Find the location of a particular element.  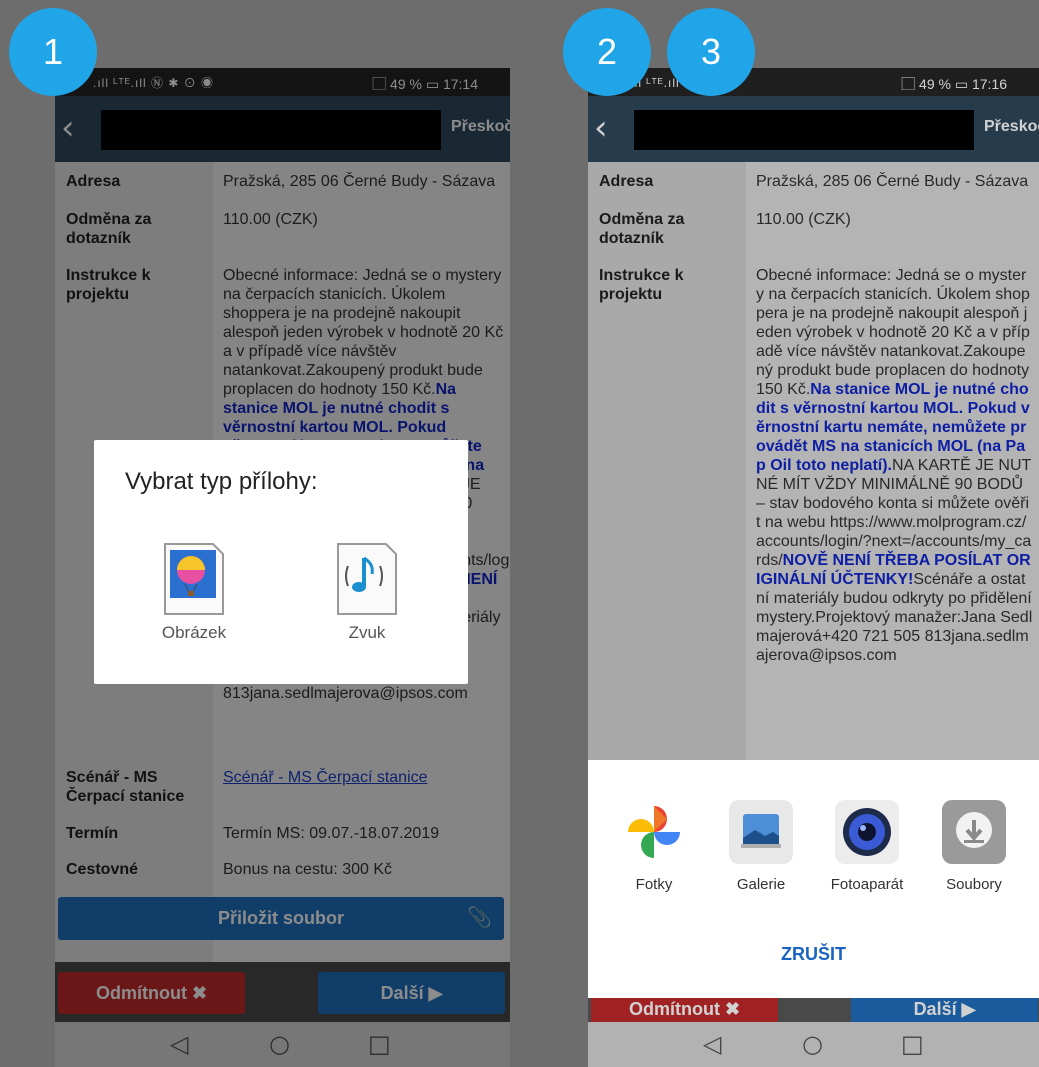

app-option-files: Soubory is located at coordinates (974, 846).